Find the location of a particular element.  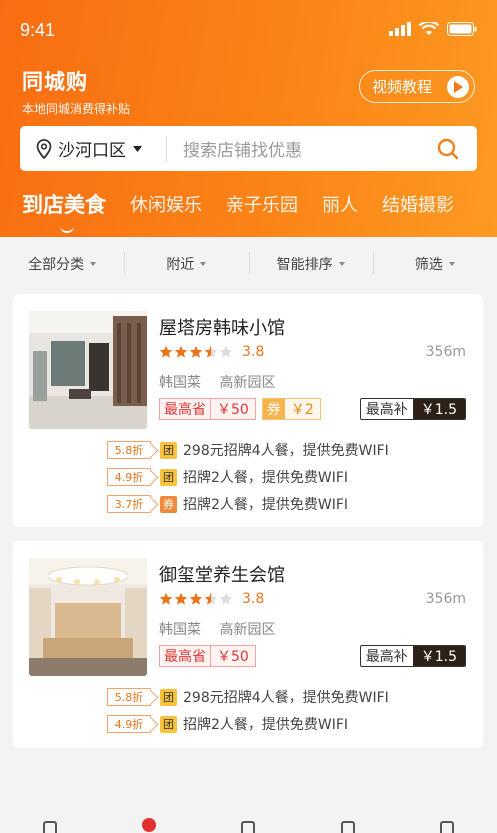

promo-badges: 最高省 ￥50 券 ￥2 is located at coordinates (240, 409).